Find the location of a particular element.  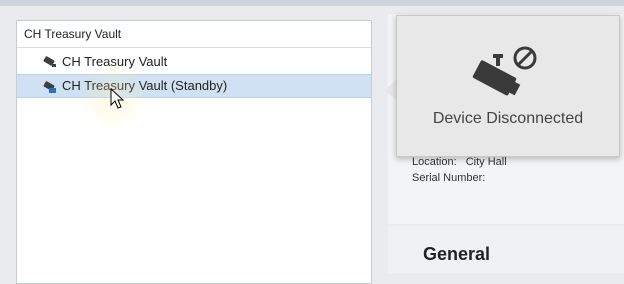

general-section-title: General is located at coordinates (457, 254).